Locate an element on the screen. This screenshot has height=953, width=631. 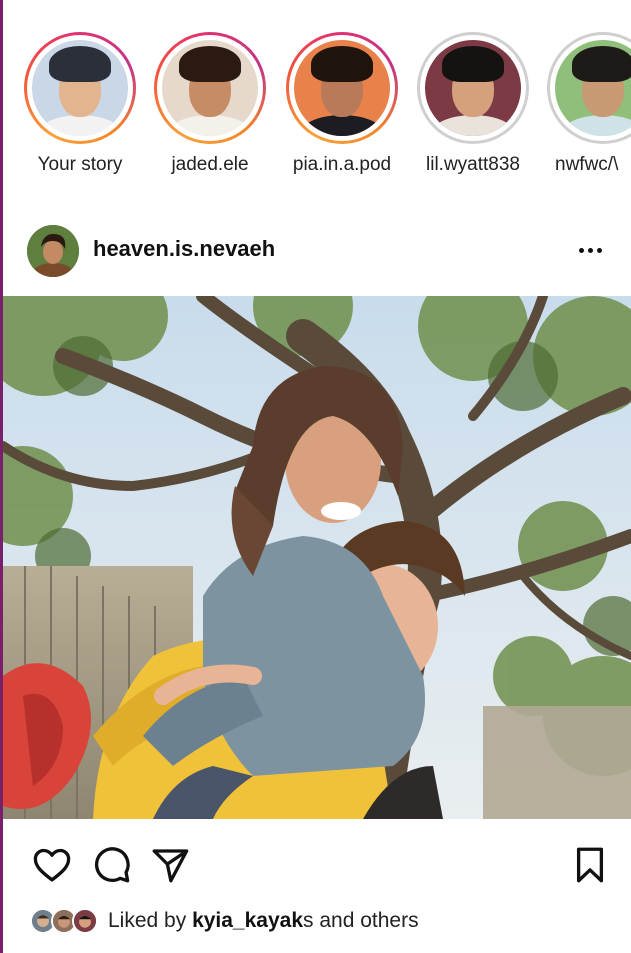
likes-summary: Liked by kyia_kayaks and others is located at coordinates (263, 921).